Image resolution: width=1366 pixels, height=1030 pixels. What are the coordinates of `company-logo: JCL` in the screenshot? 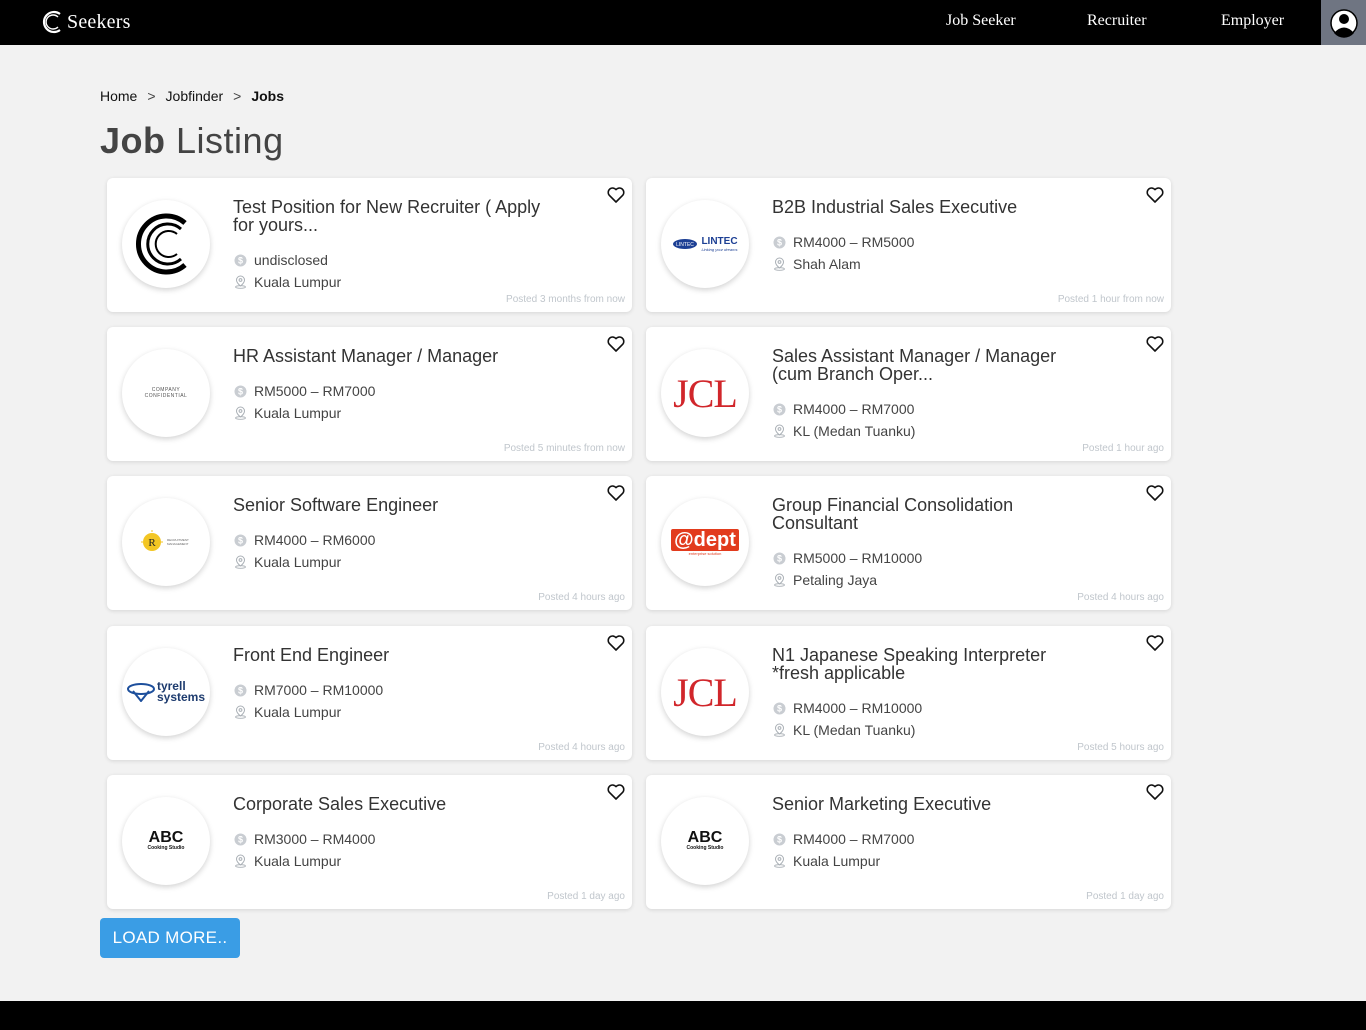 It's located at (705, 692).